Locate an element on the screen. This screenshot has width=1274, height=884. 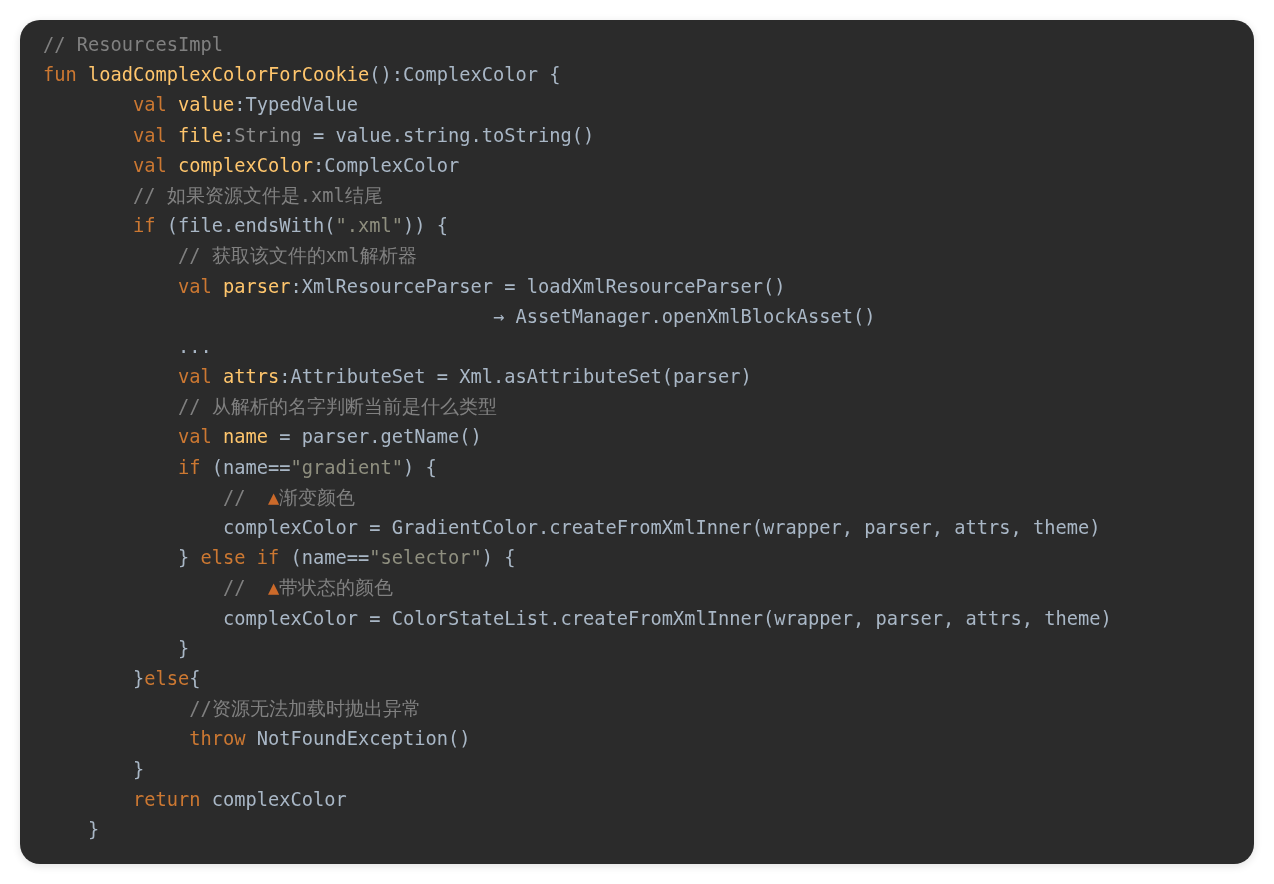
code-line: throw NotFoundException() is located at coordinates (329, 739).